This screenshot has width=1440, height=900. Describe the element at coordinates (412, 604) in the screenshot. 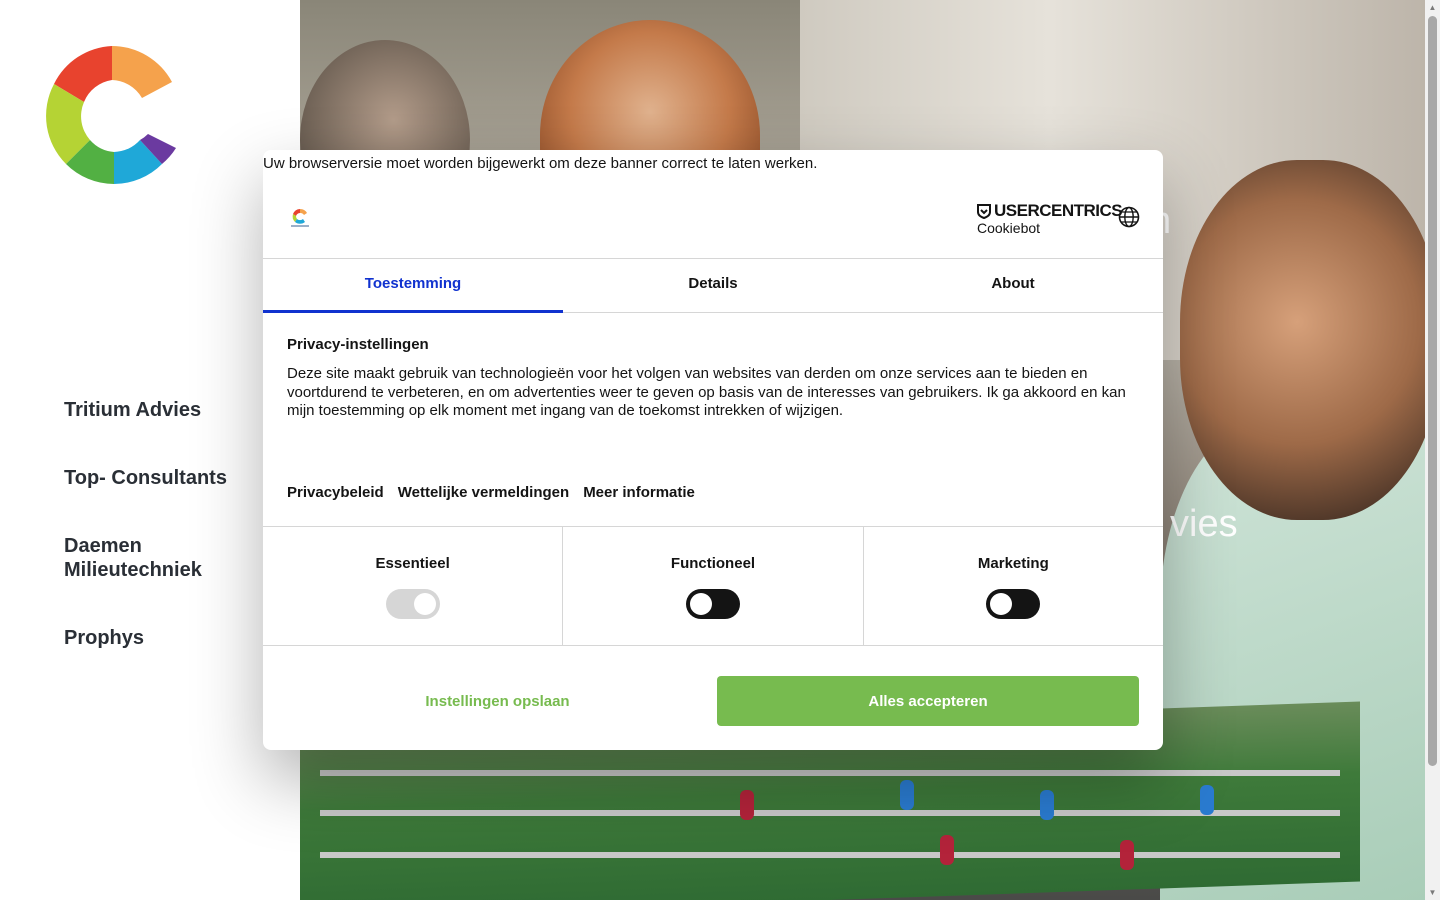

I see `toggle-essentieel` at that location.